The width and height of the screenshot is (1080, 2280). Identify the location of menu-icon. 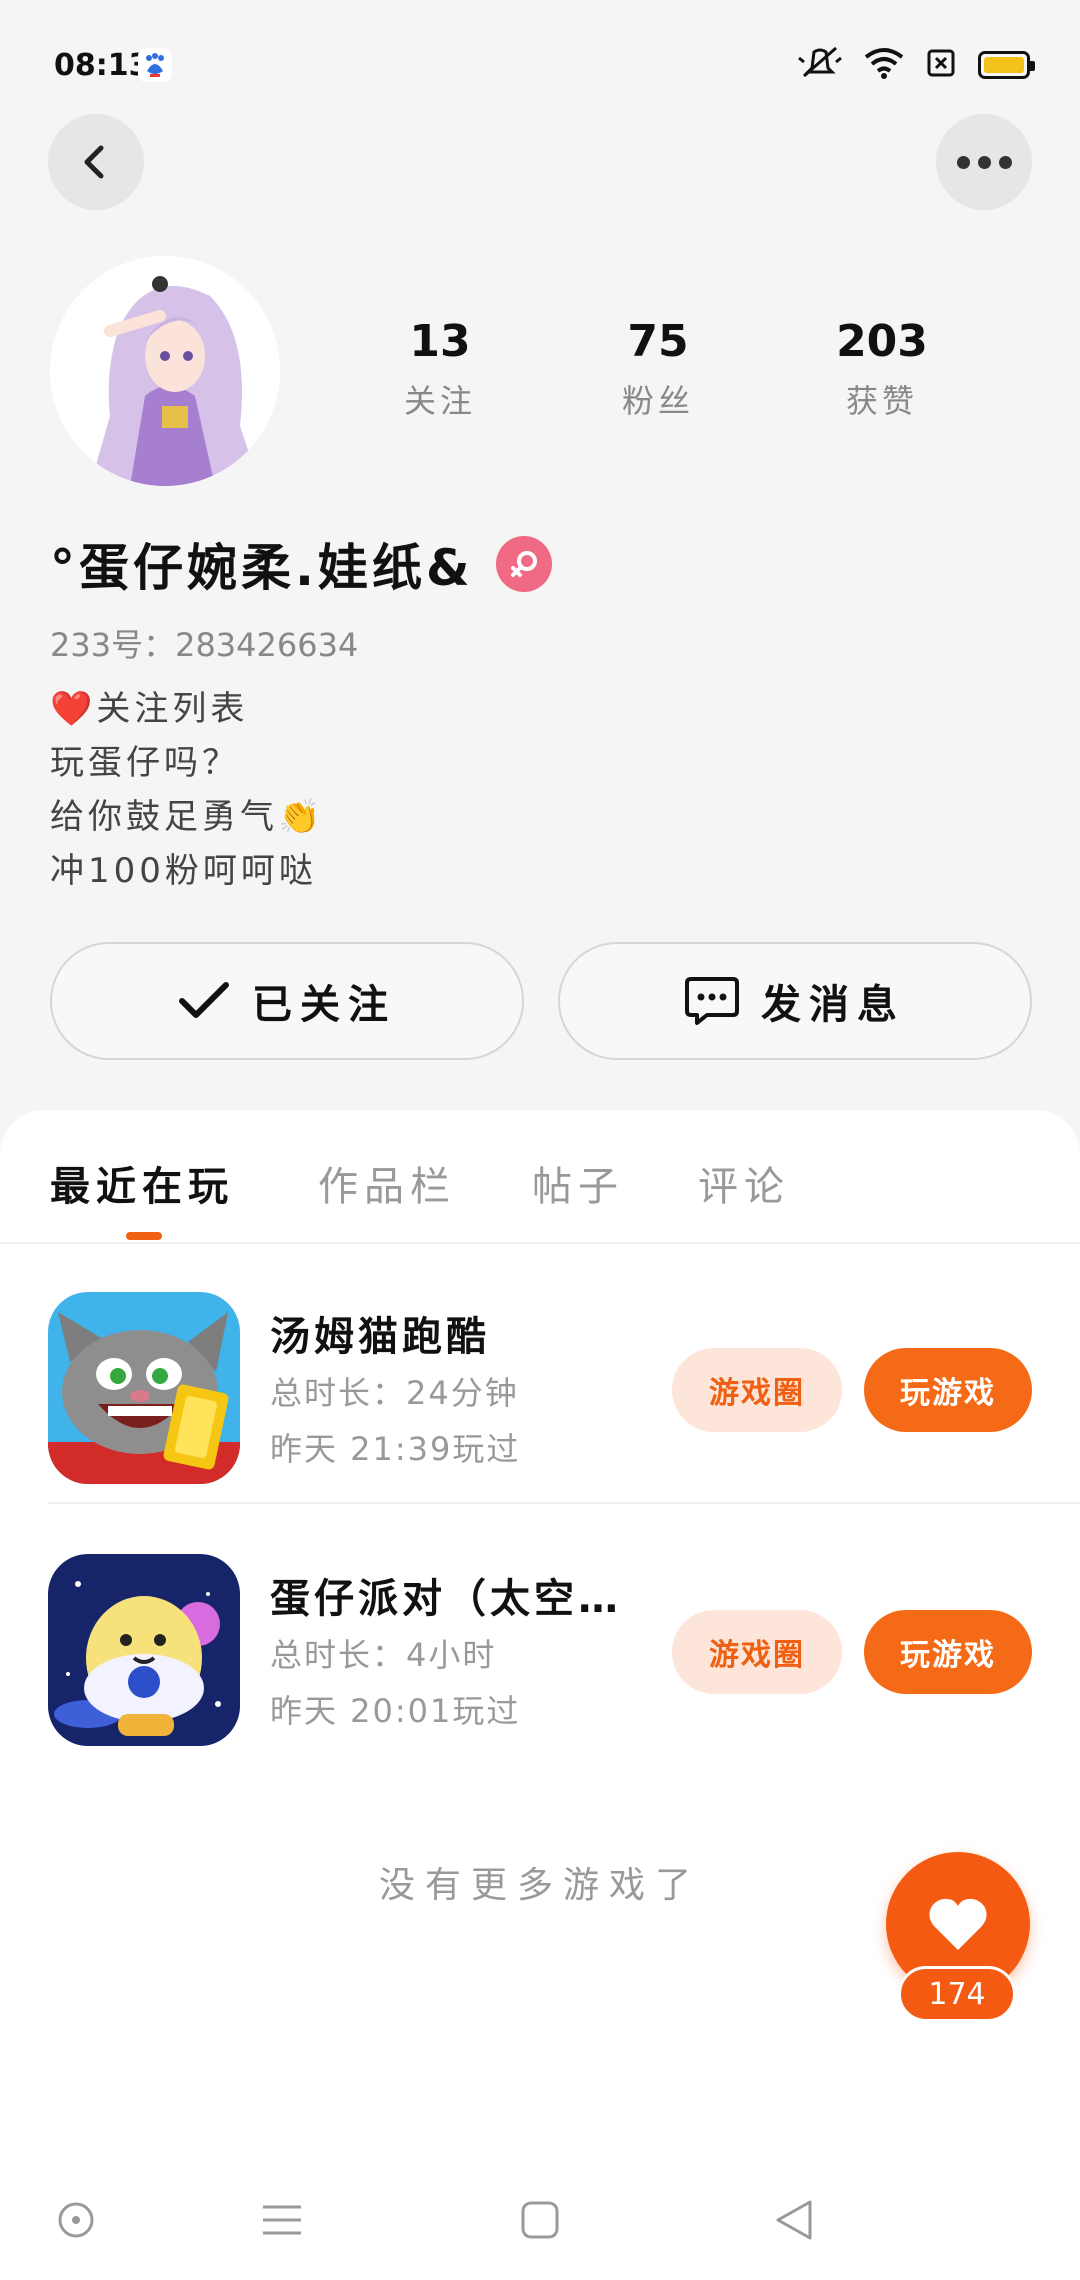
(282, 2220).